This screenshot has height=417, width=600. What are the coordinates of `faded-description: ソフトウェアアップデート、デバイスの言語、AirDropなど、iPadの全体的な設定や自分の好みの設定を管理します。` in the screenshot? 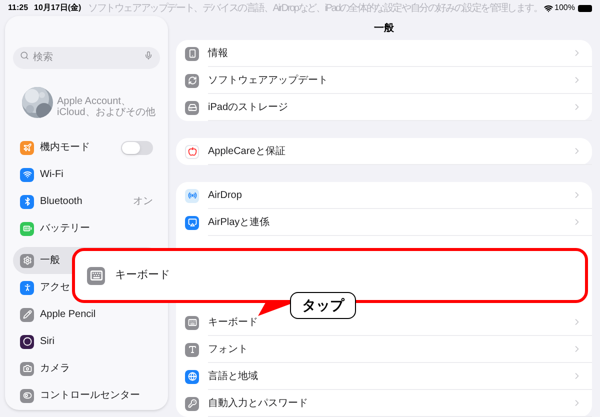 It's located at (315, 9).